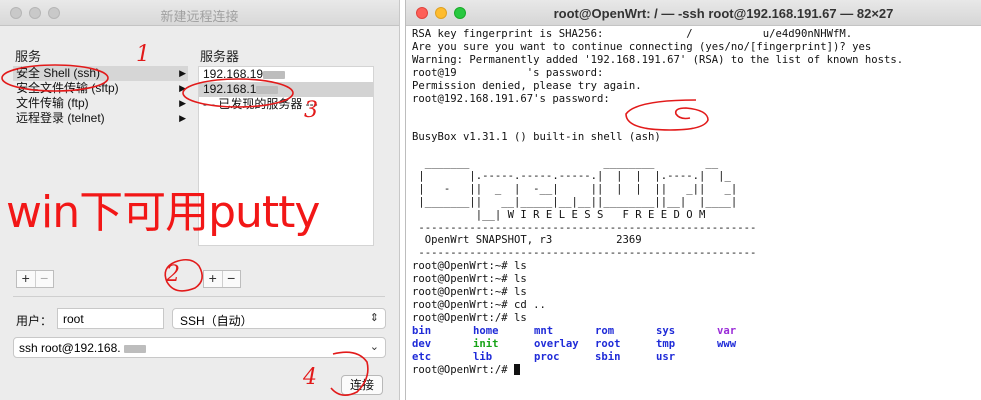 Image resolution: width=981 pixels, height=400 pixels. Describe the element at coordinates (374, 347) in the screenshot. I see `chevron-down-icon: ⌄` at that location.